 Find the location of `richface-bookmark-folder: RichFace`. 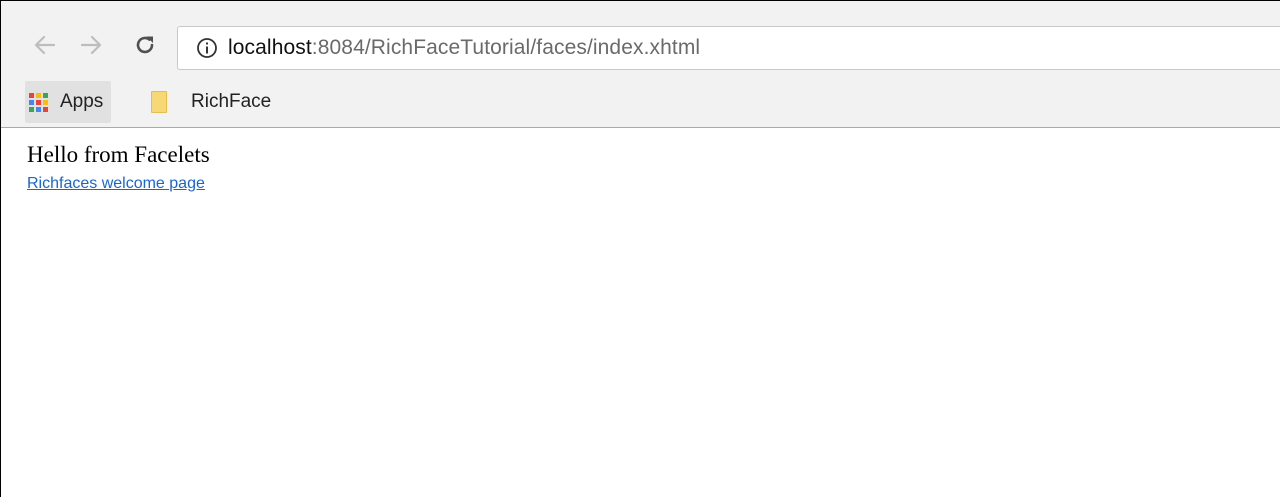

richface-bookmark-folder: RichFace is located at coordinates (211, 102).